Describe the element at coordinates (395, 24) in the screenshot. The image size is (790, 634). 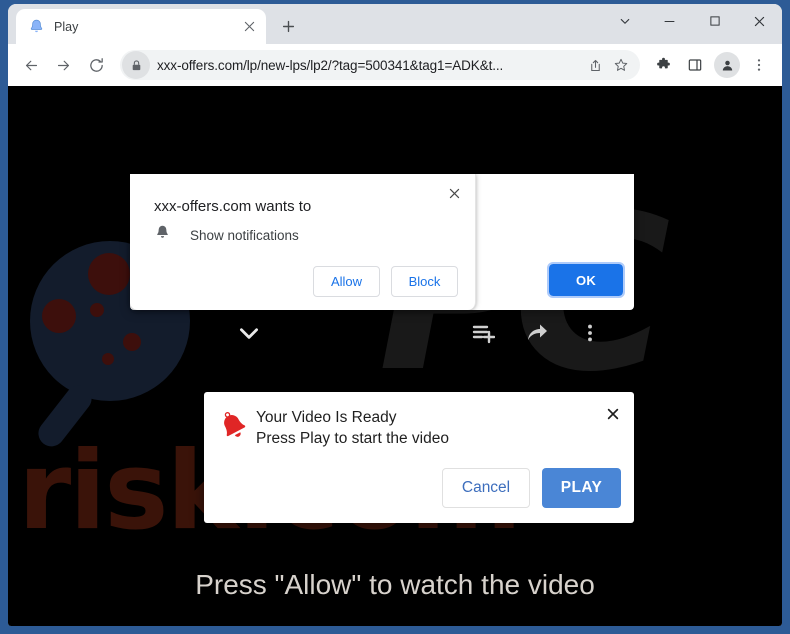
I see `tab-strip: Play` at that location.